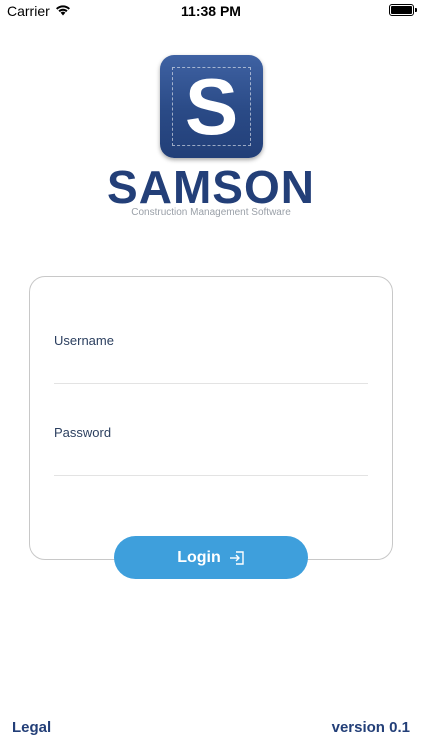 The image size is (422, 750). I want to click on battery-icon, so click(403, 10).